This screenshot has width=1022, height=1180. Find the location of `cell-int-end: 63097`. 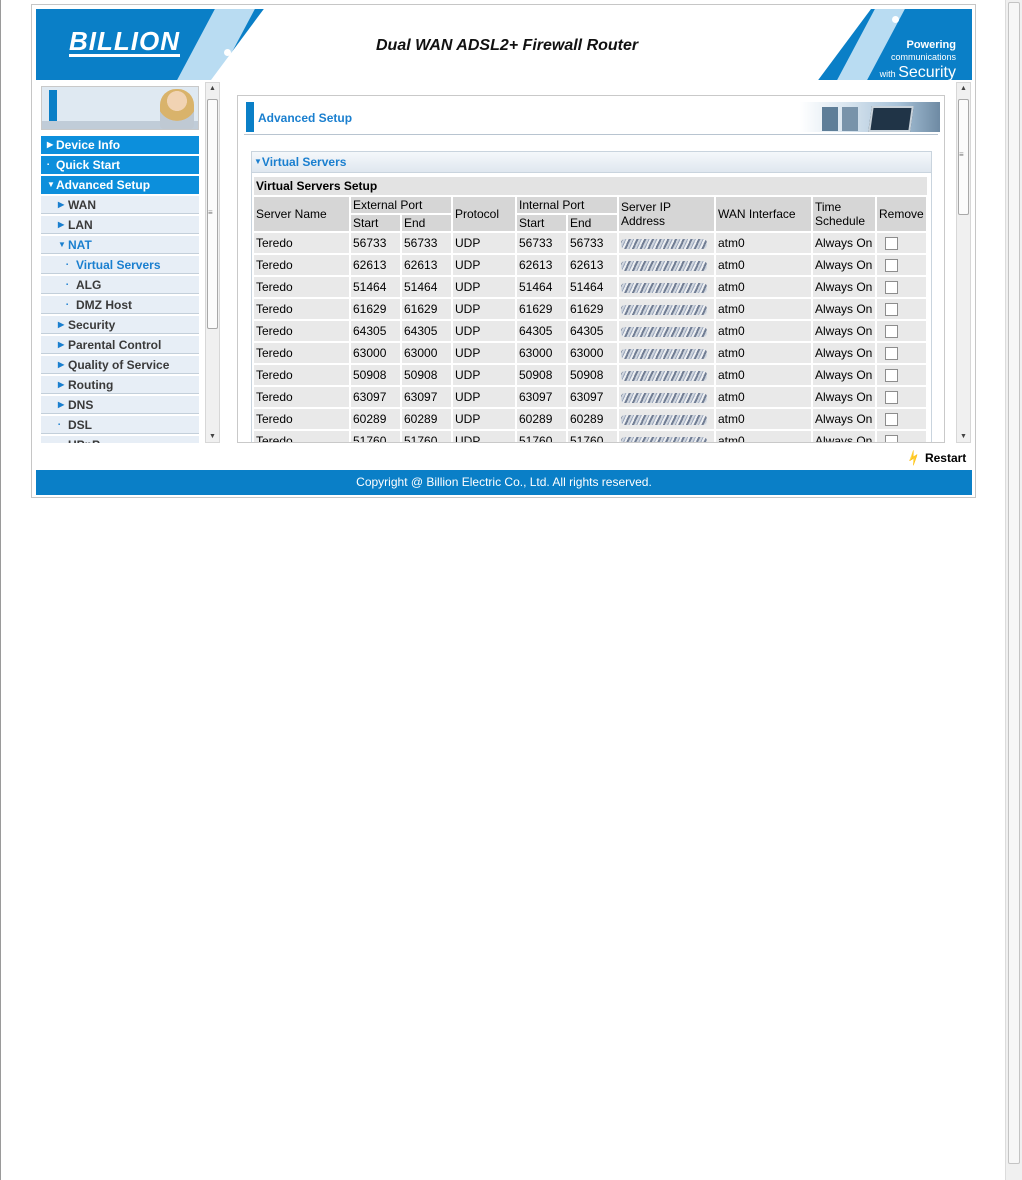

cell-int-end: 63097 is located at coordinates (592, 397).